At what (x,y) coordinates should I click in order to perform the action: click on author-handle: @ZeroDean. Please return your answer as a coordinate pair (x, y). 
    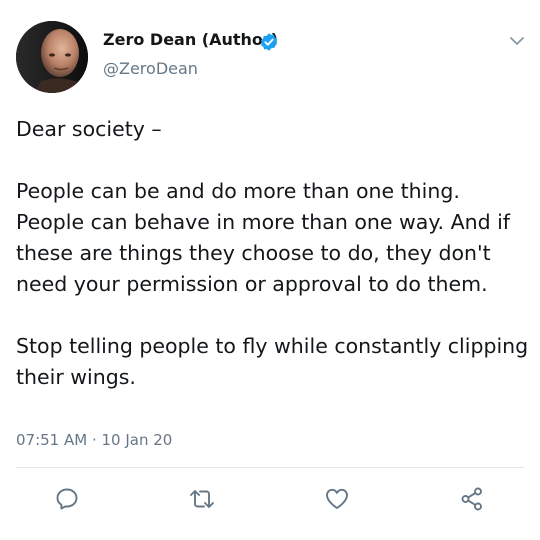
    Looking at the image, I should click on (150, 68).